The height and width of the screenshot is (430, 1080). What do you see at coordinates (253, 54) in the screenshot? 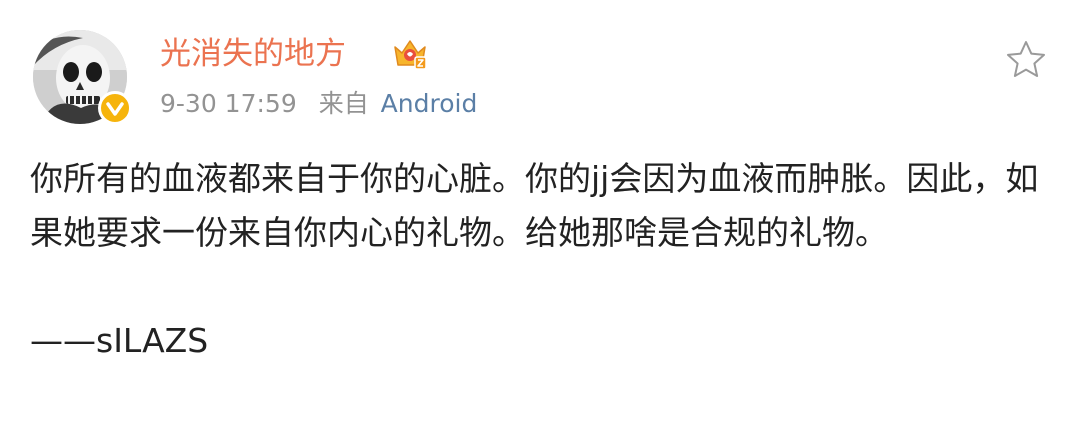
I see `user-name: 光消失的地方` at bounding box center [253, 54].